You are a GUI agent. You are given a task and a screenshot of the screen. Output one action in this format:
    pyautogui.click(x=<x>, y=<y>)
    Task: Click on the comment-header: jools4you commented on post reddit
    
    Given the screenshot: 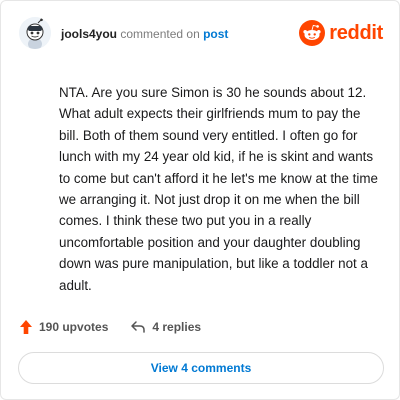 What is the action you would take?
    pyautogui.click(x=201, y=35)
    